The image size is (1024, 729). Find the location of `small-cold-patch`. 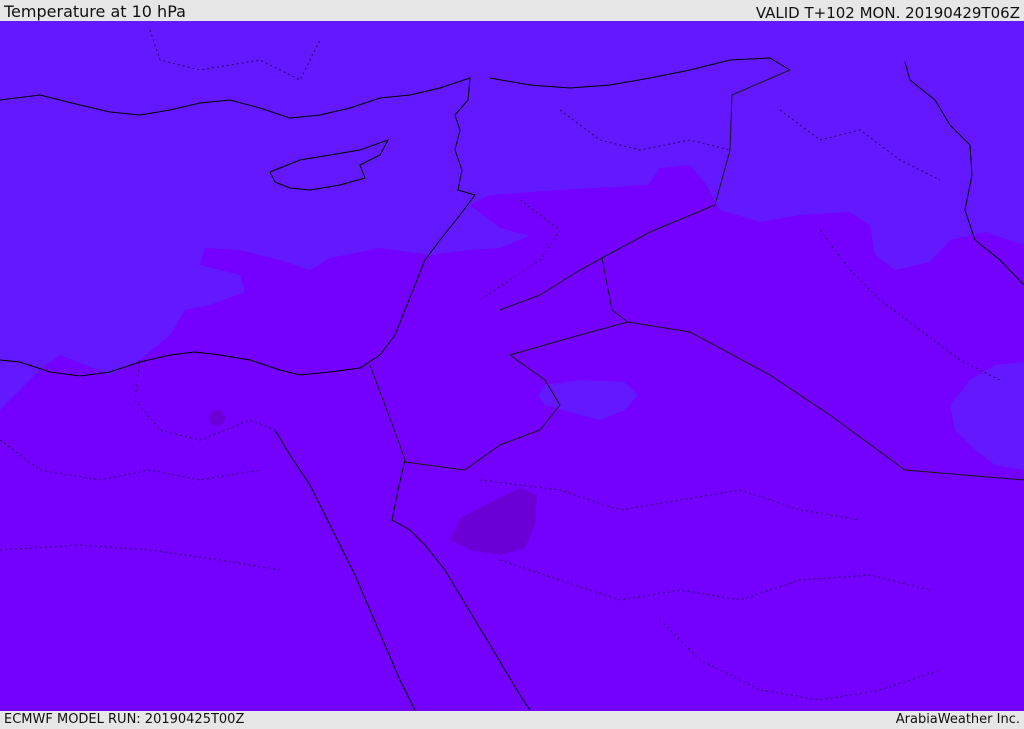

small-cold-patch is located at coordinates (217, 418).